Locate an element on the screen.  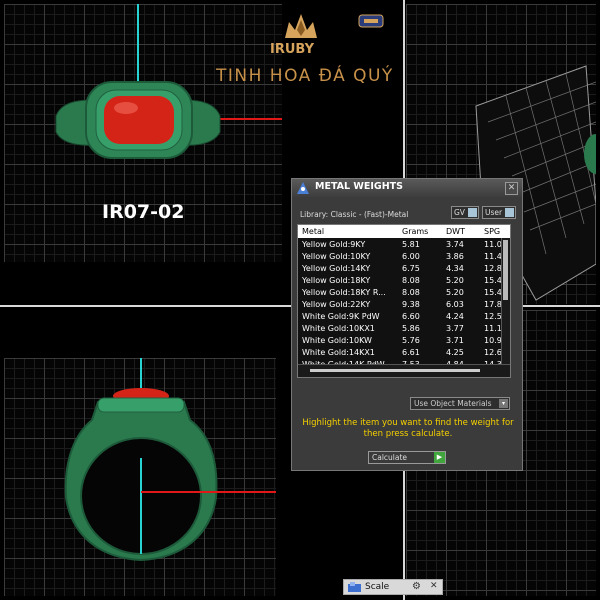
calculate-label: Calculate is located at coordinates (390, 457).